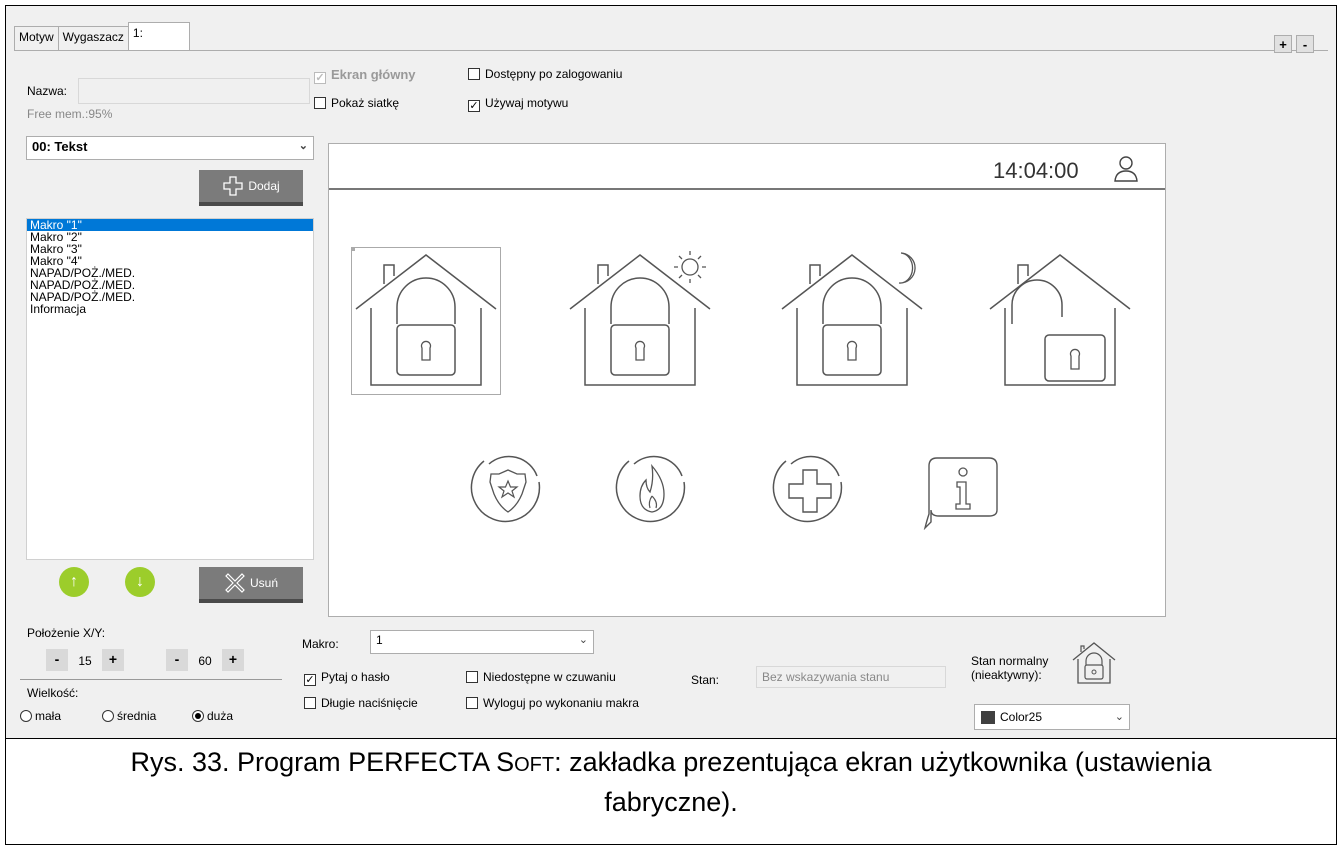 The height and width of the screenshot is (851, 1342). Describe the element at coordinates (85, 661) in the screenshot. I see `x-value: 15` at that location.